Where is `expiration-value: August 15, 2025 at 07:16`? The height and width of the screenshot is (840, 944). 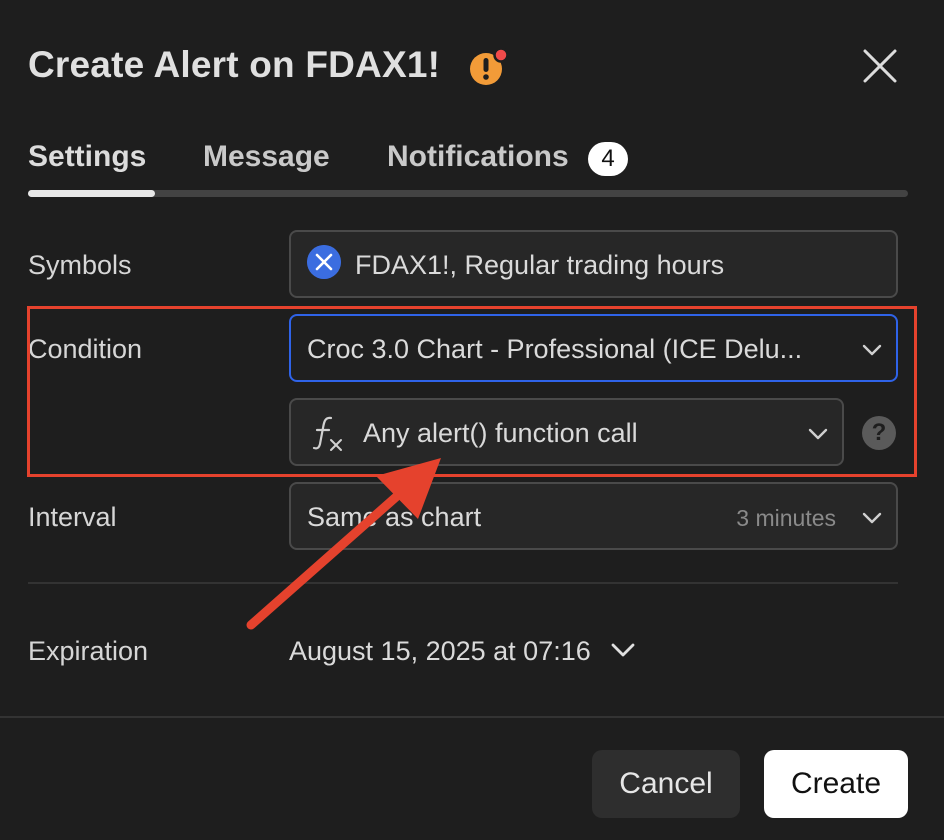 expiration-value: August 15, 2025 at 07:16 is located at coordinates (440, 651).